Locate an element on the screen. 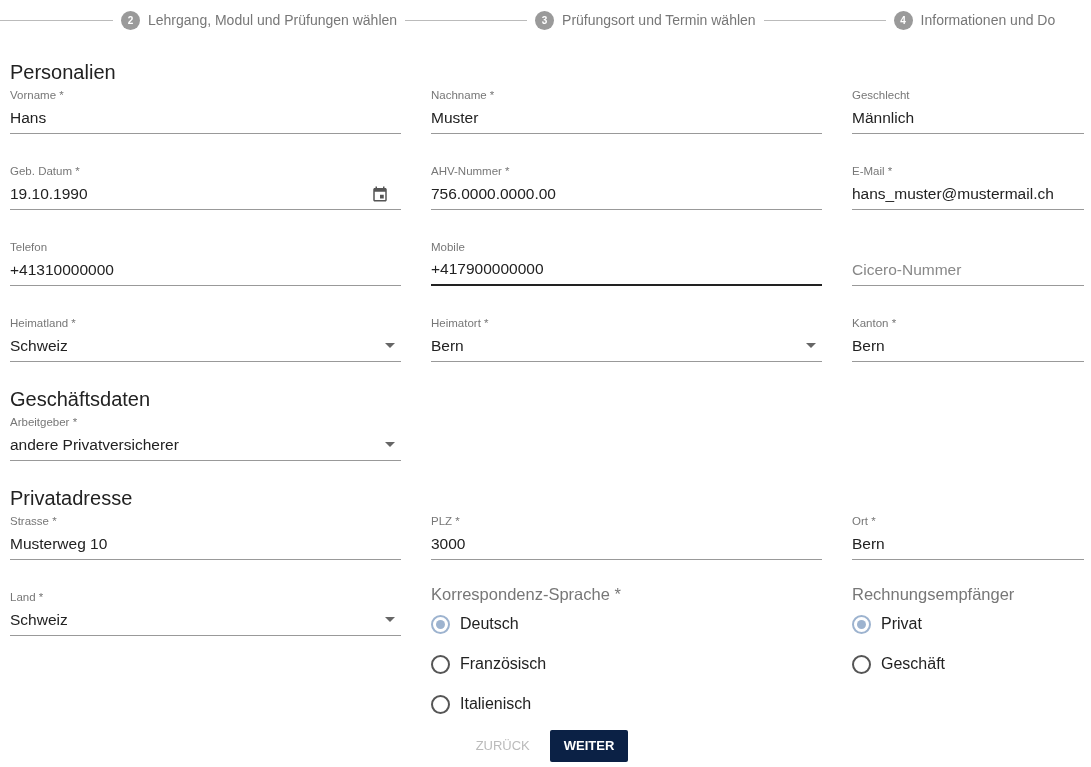 The height and width of the screenshot is (767, 1091). input-field: Musterweg 10 is located at coordinates (205, 544).